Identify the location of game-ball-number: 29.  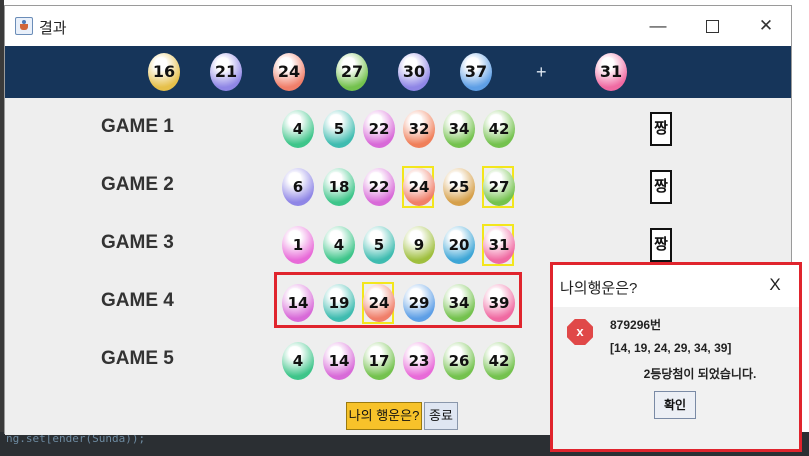
(419, 303).